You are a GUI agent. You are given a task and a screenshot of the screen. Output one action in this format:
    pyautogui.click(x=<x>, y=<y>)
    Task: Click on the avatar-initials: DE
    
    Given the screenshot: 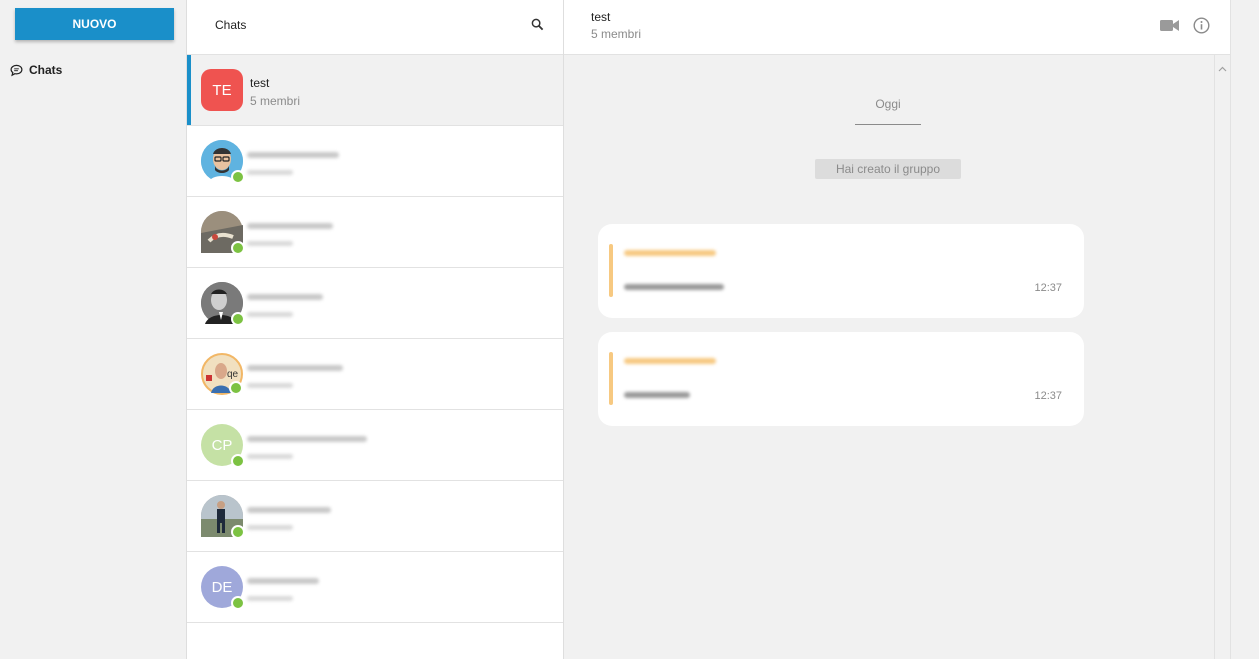 What is the action you would take?
    pyautogui.click(x=222, y=587)
    